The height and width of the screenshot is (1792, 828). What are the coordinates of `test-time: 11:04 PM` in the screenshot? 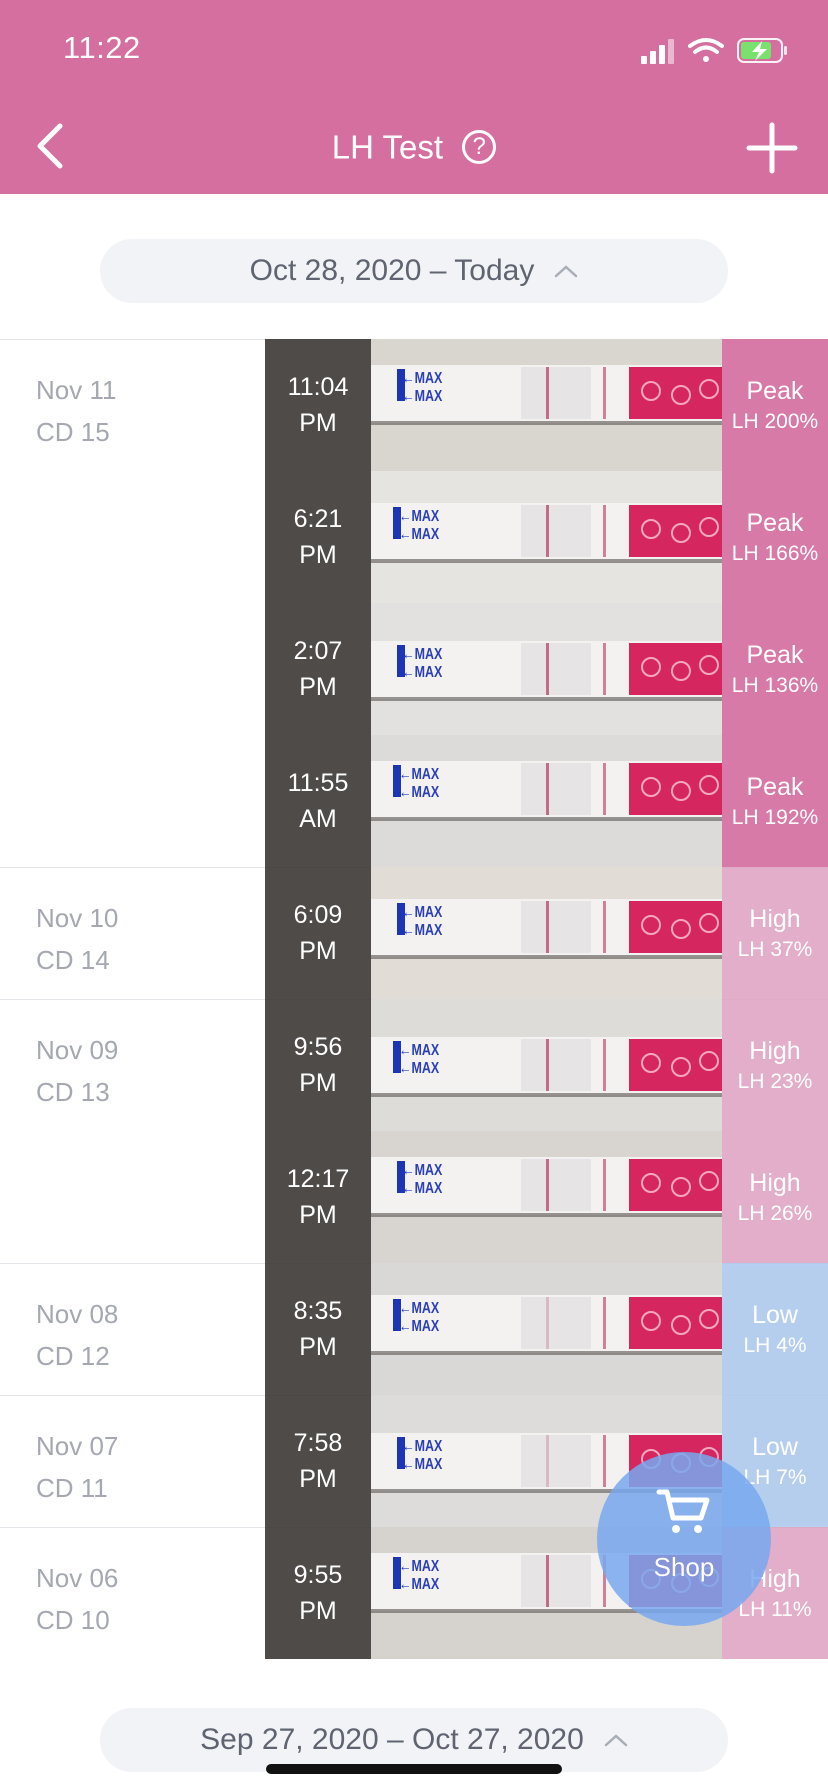 It's located at (318, 405).